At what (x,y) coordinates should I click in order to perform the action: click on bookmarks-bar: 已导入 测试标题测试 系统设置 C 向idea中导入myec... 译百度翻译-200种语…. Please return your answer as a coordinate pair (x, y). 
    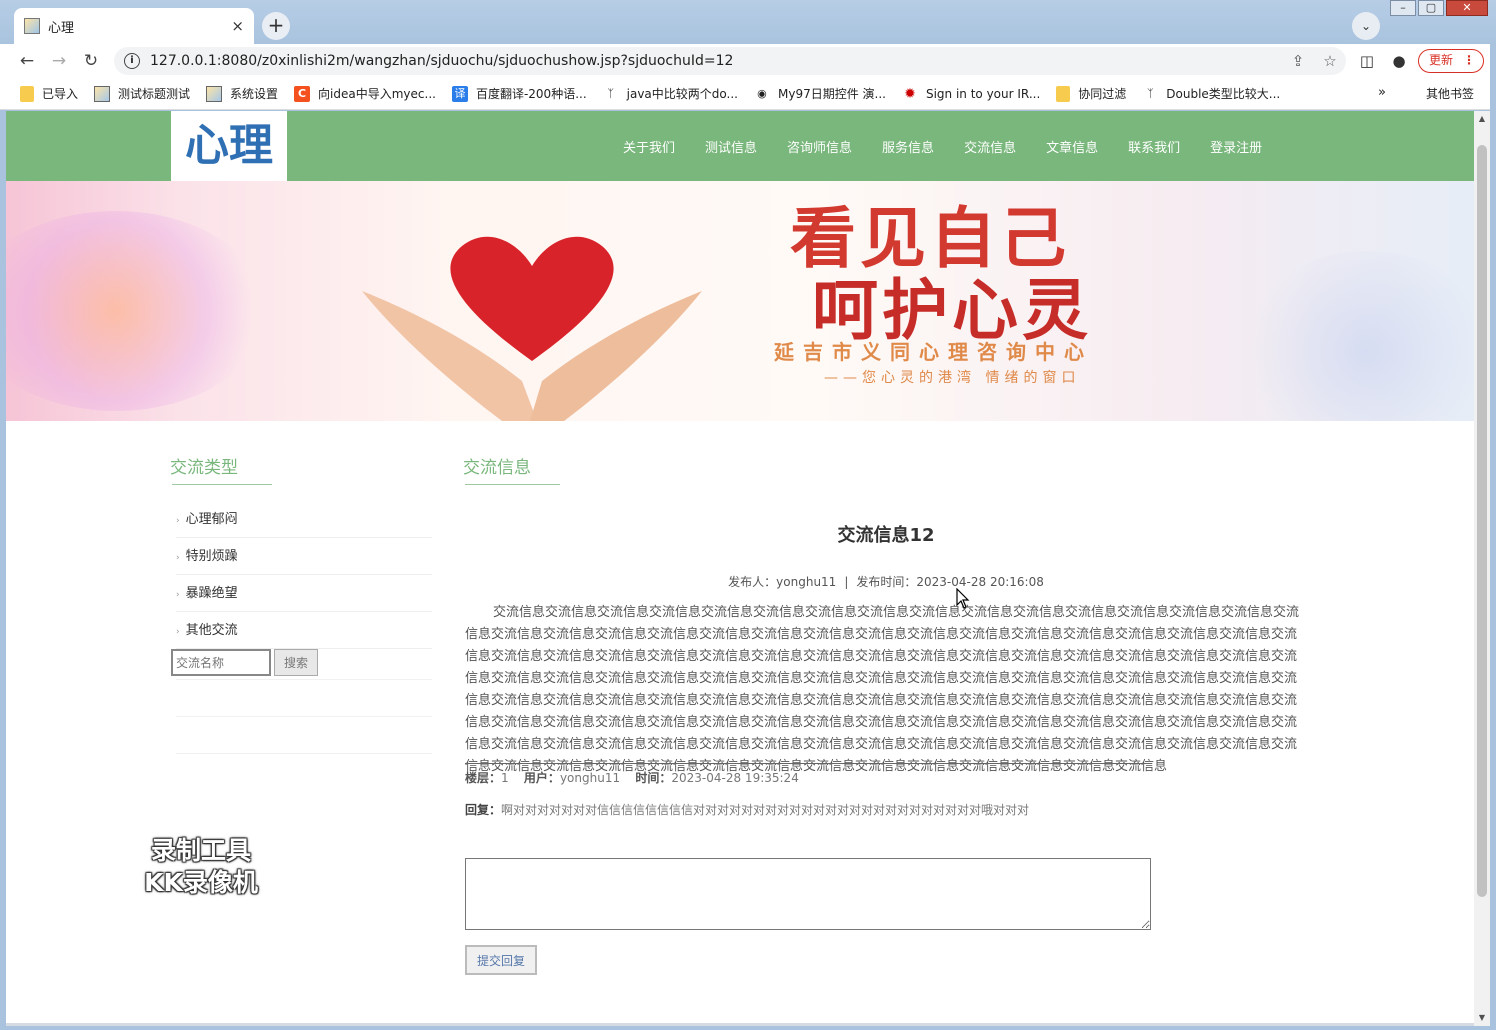
    Looking at the image, I should click on (748, 94).